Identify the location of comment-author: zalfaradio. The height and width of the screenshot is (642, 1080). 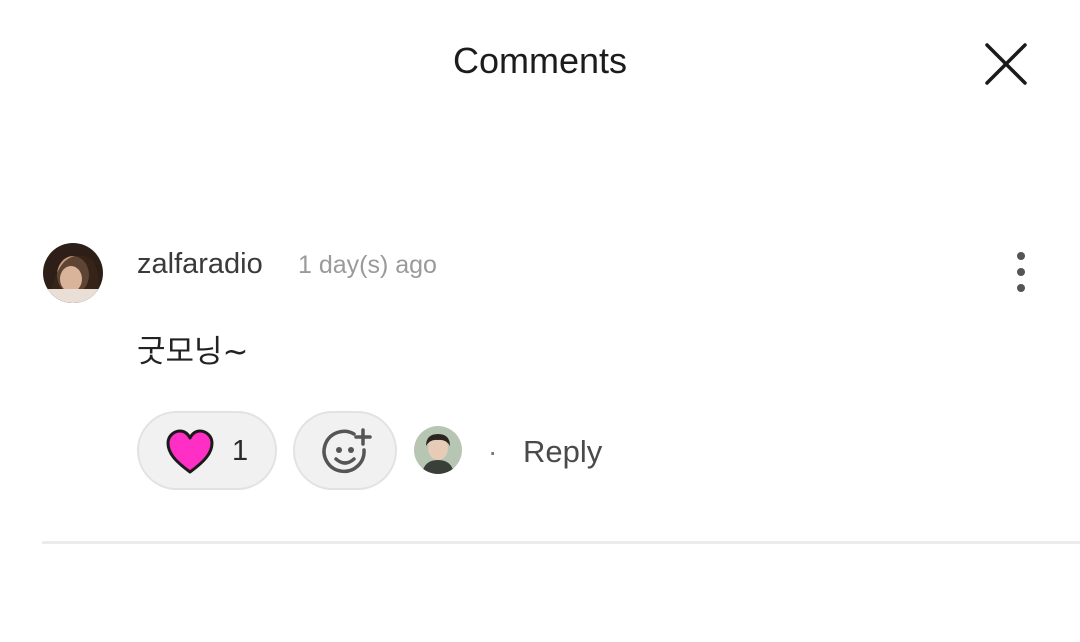
(200, 264).